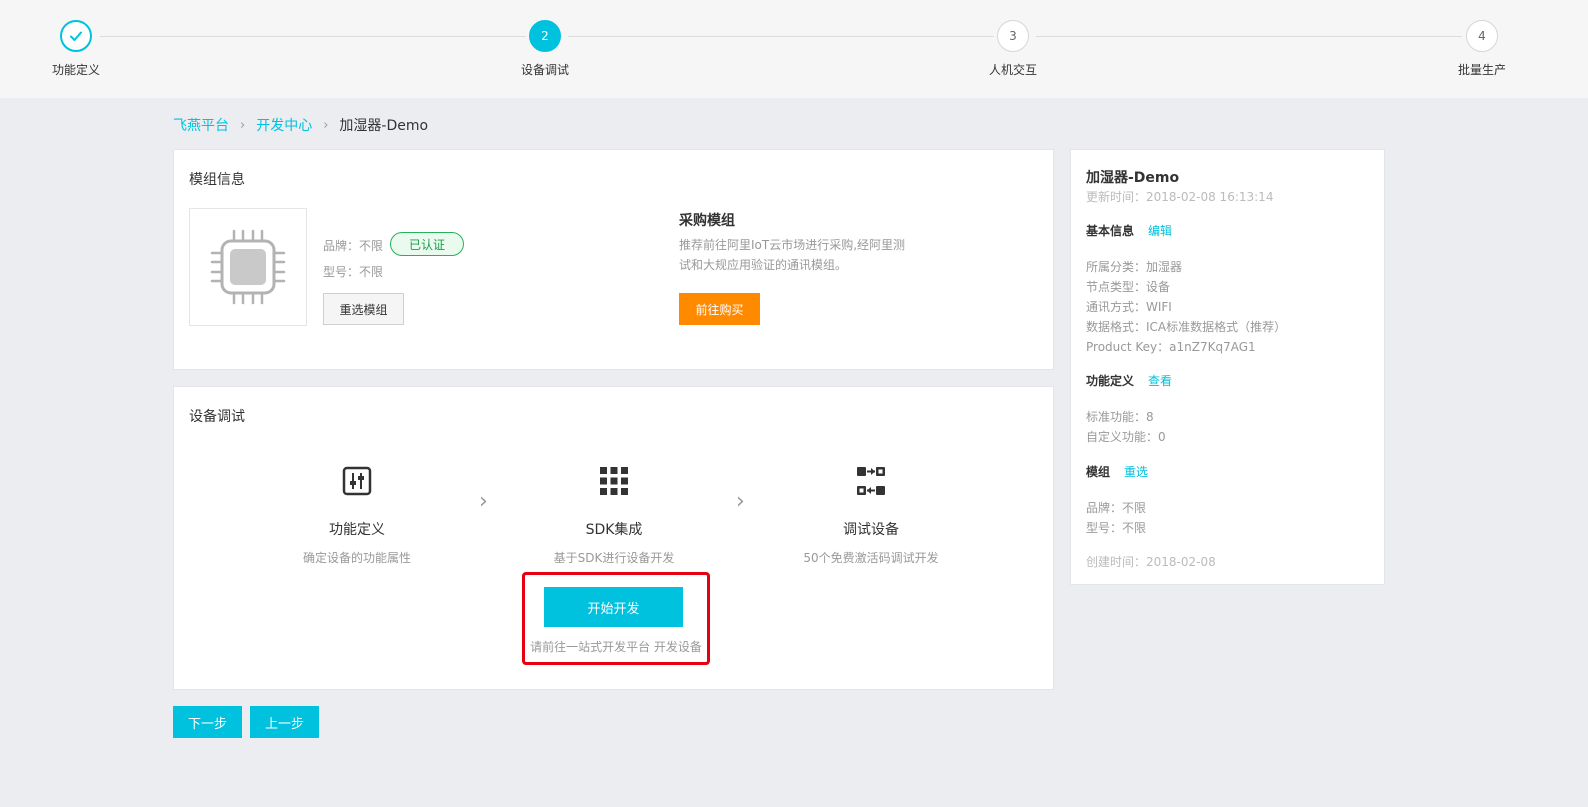 This screenshot has height=807, width=1588. What do you see at coordinates (284, 125) in the screenshot?
I see `breadcrumb-link-dev-center: 开发中心` at bounding box center [284, 125].